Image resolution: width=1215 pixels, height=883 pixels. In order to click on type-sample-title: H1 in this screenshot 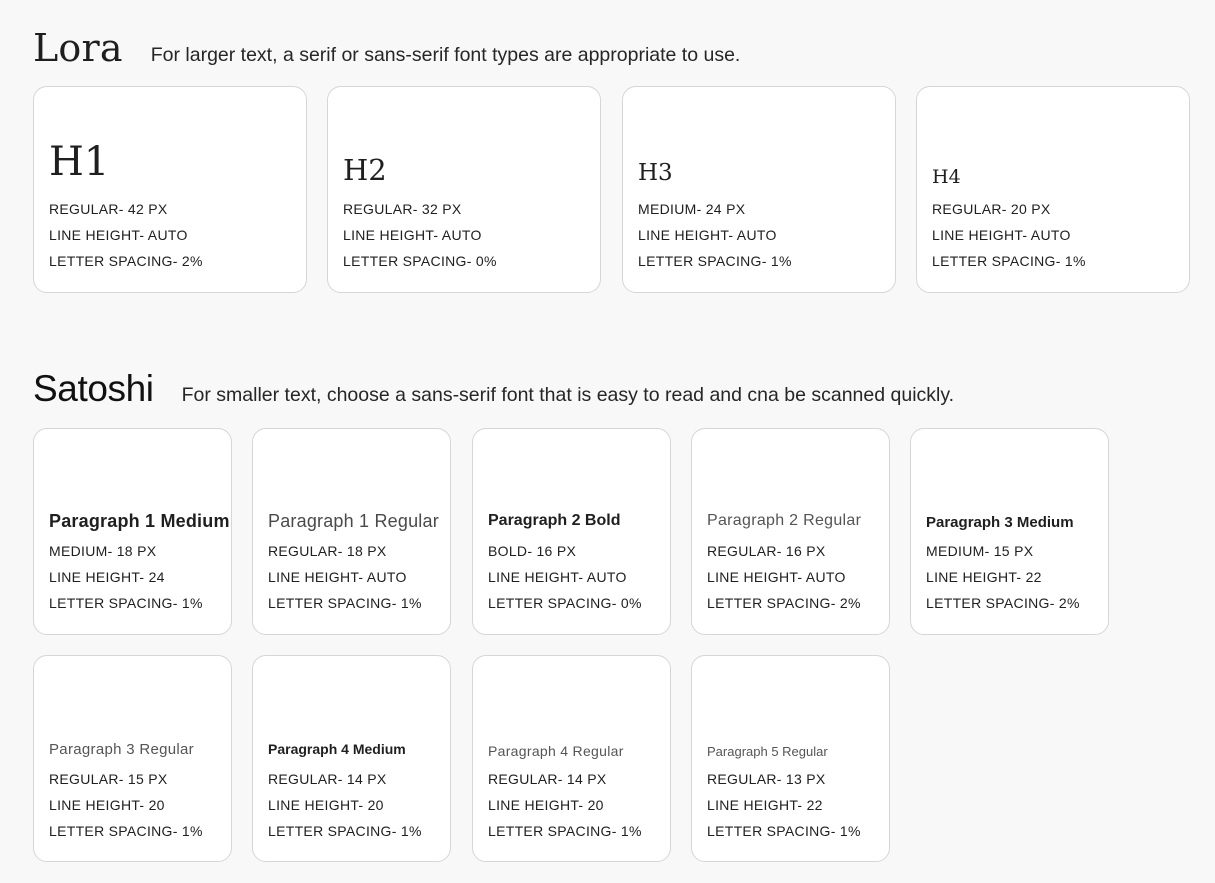, I will do `click(79, 162)`.